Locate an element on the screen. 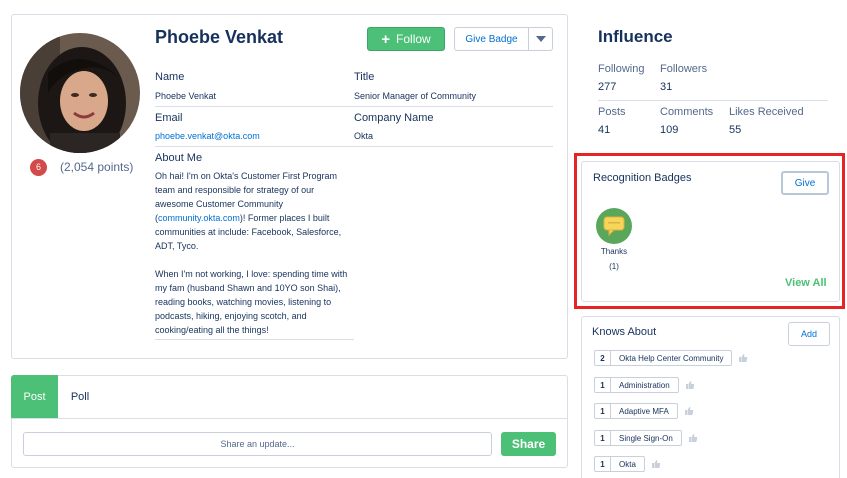 The height and width of the screenshot is (478, 847). topic-pill: 2 Okta Help Center Community is located at coordinates (663, 358).